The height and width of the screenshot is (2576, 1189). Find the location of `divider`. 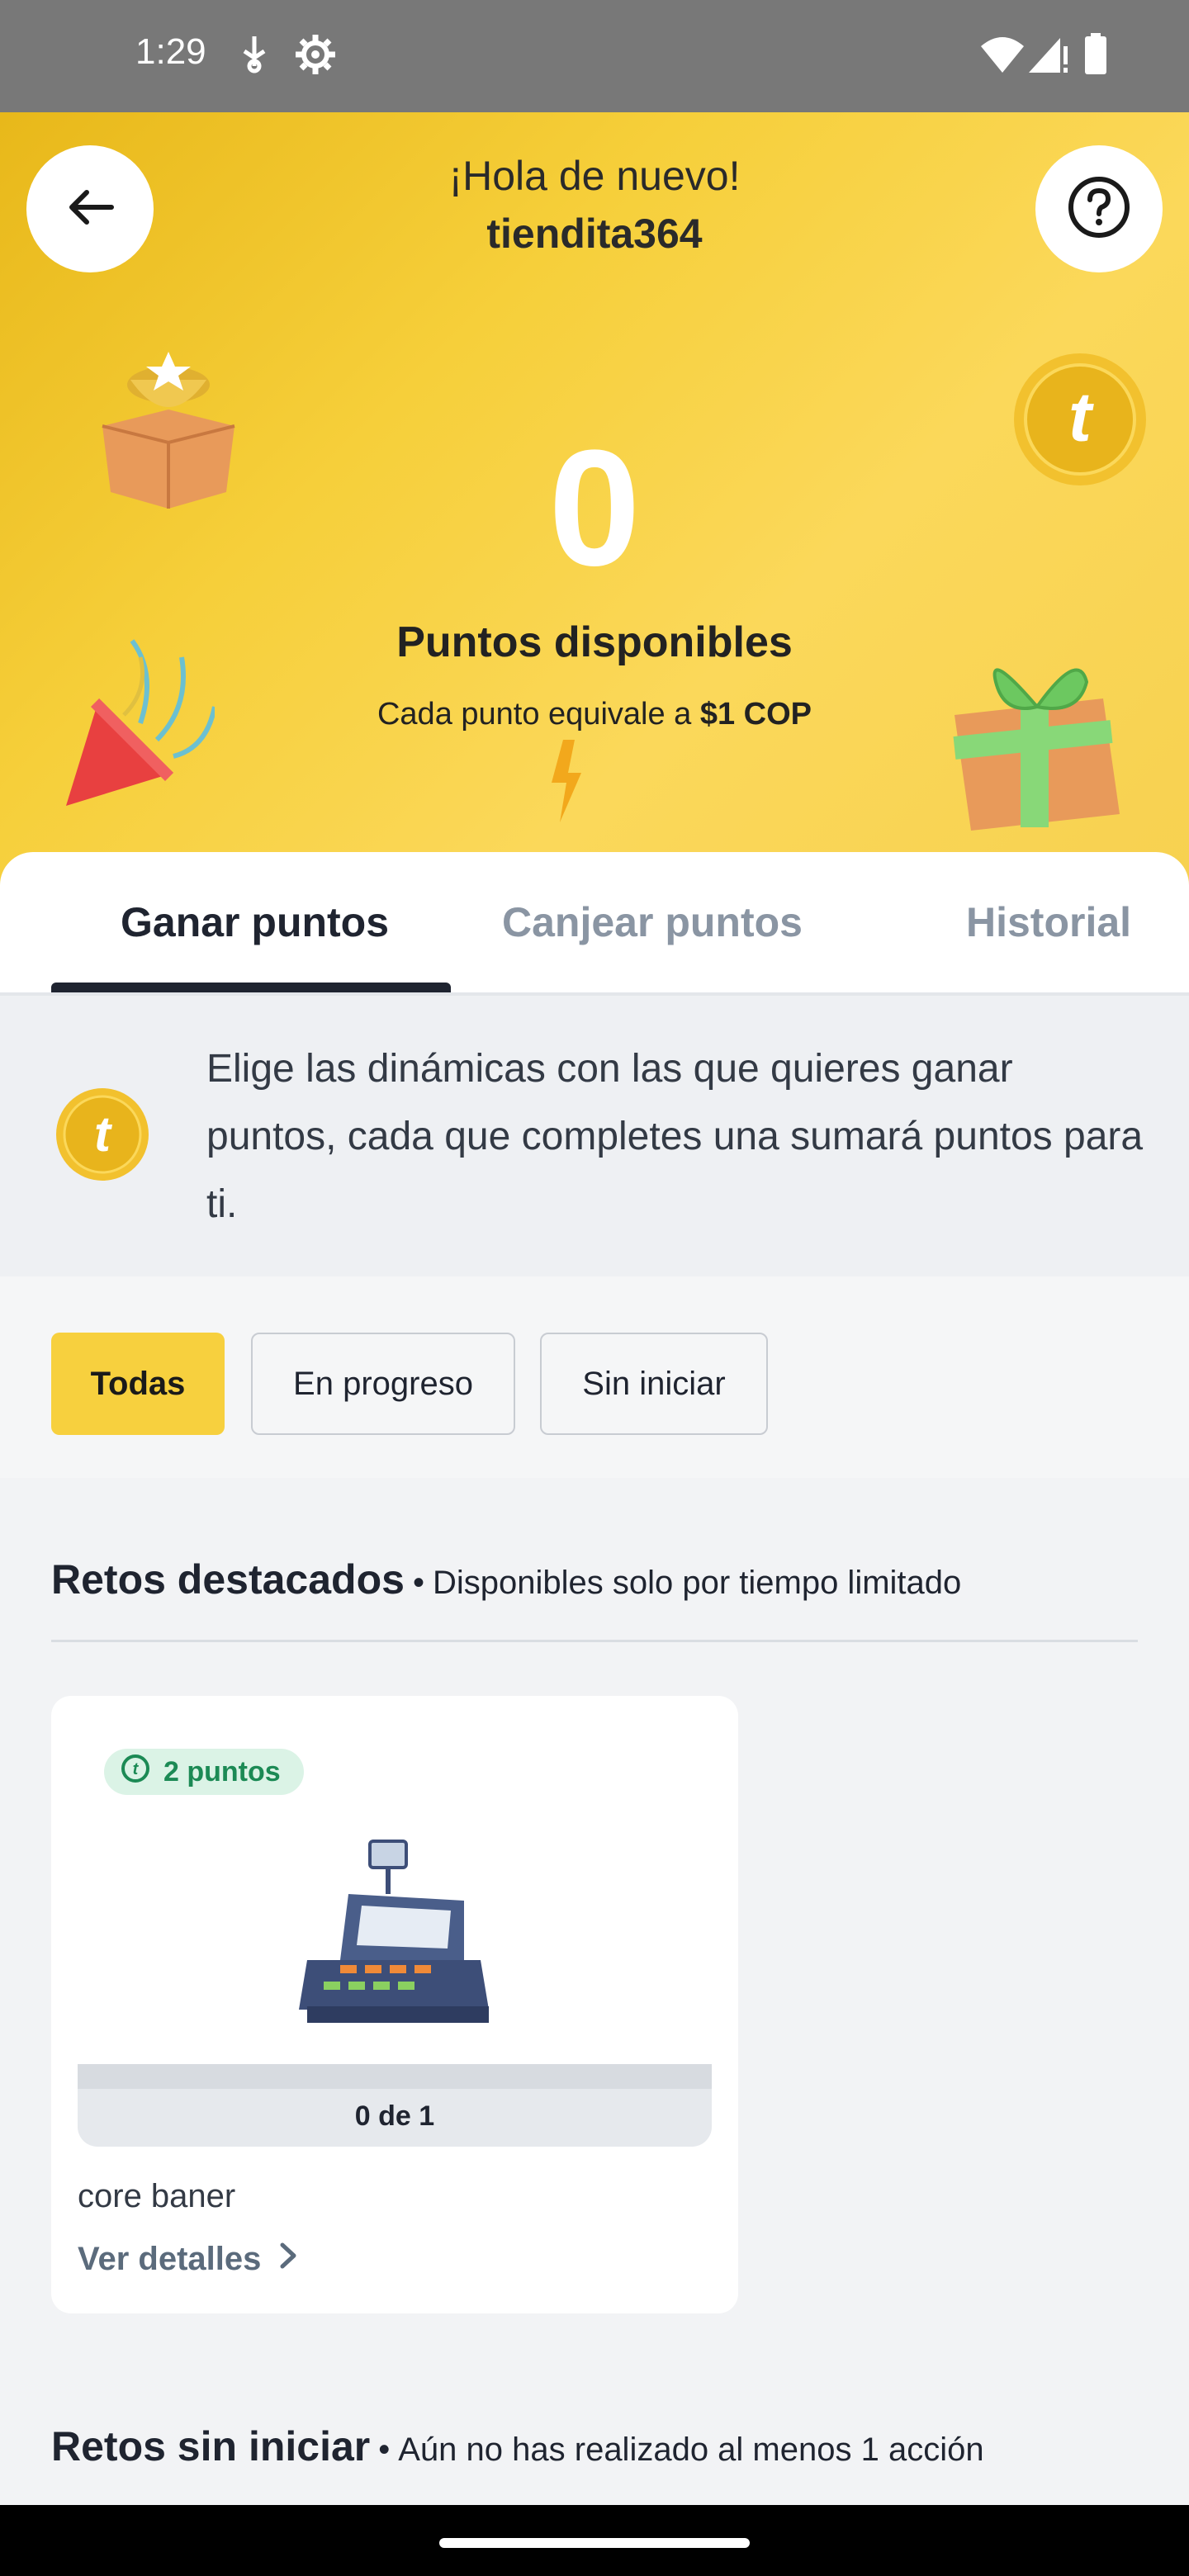

divider is located at coordinates (594, 1641).